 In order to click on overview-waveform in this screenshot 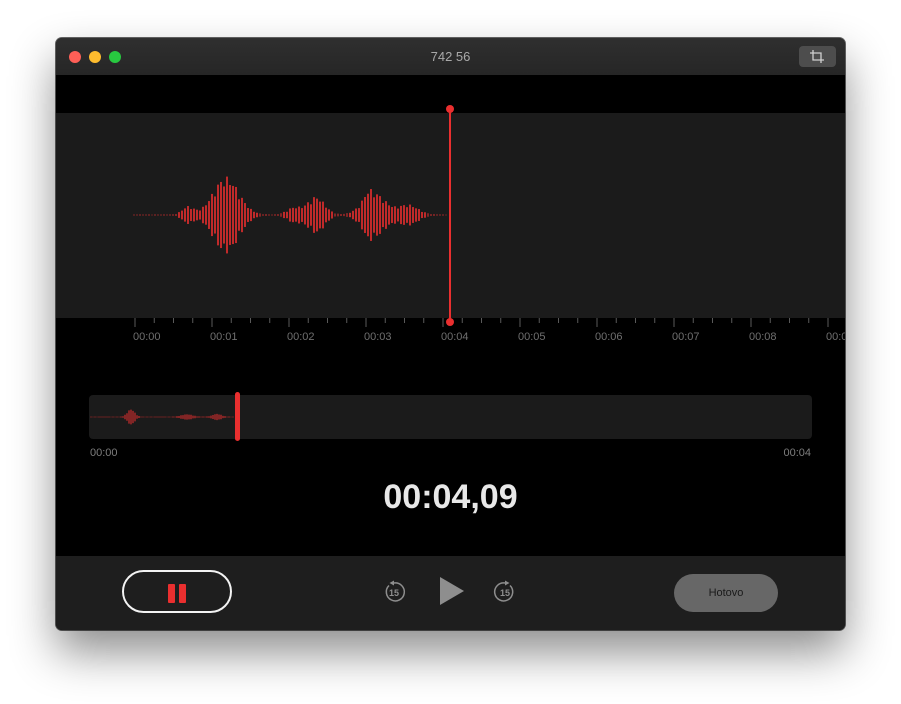, I will do `click(162, 417)`.